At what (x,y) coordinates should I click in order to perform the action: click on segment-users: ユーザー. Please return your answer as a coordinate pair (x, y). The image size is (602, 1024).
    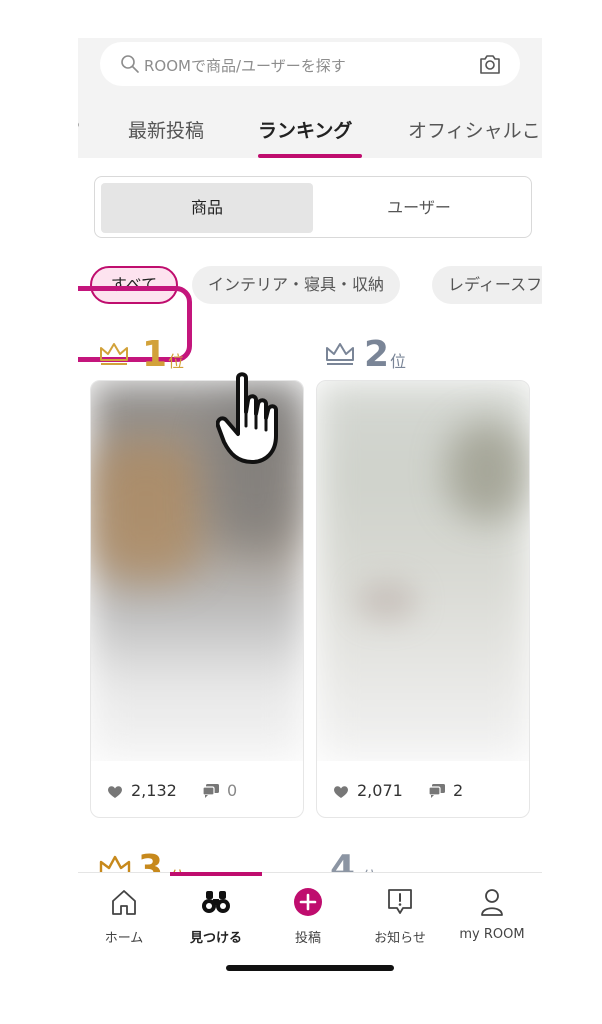
    Looking at the image, I should click on (419, 208).